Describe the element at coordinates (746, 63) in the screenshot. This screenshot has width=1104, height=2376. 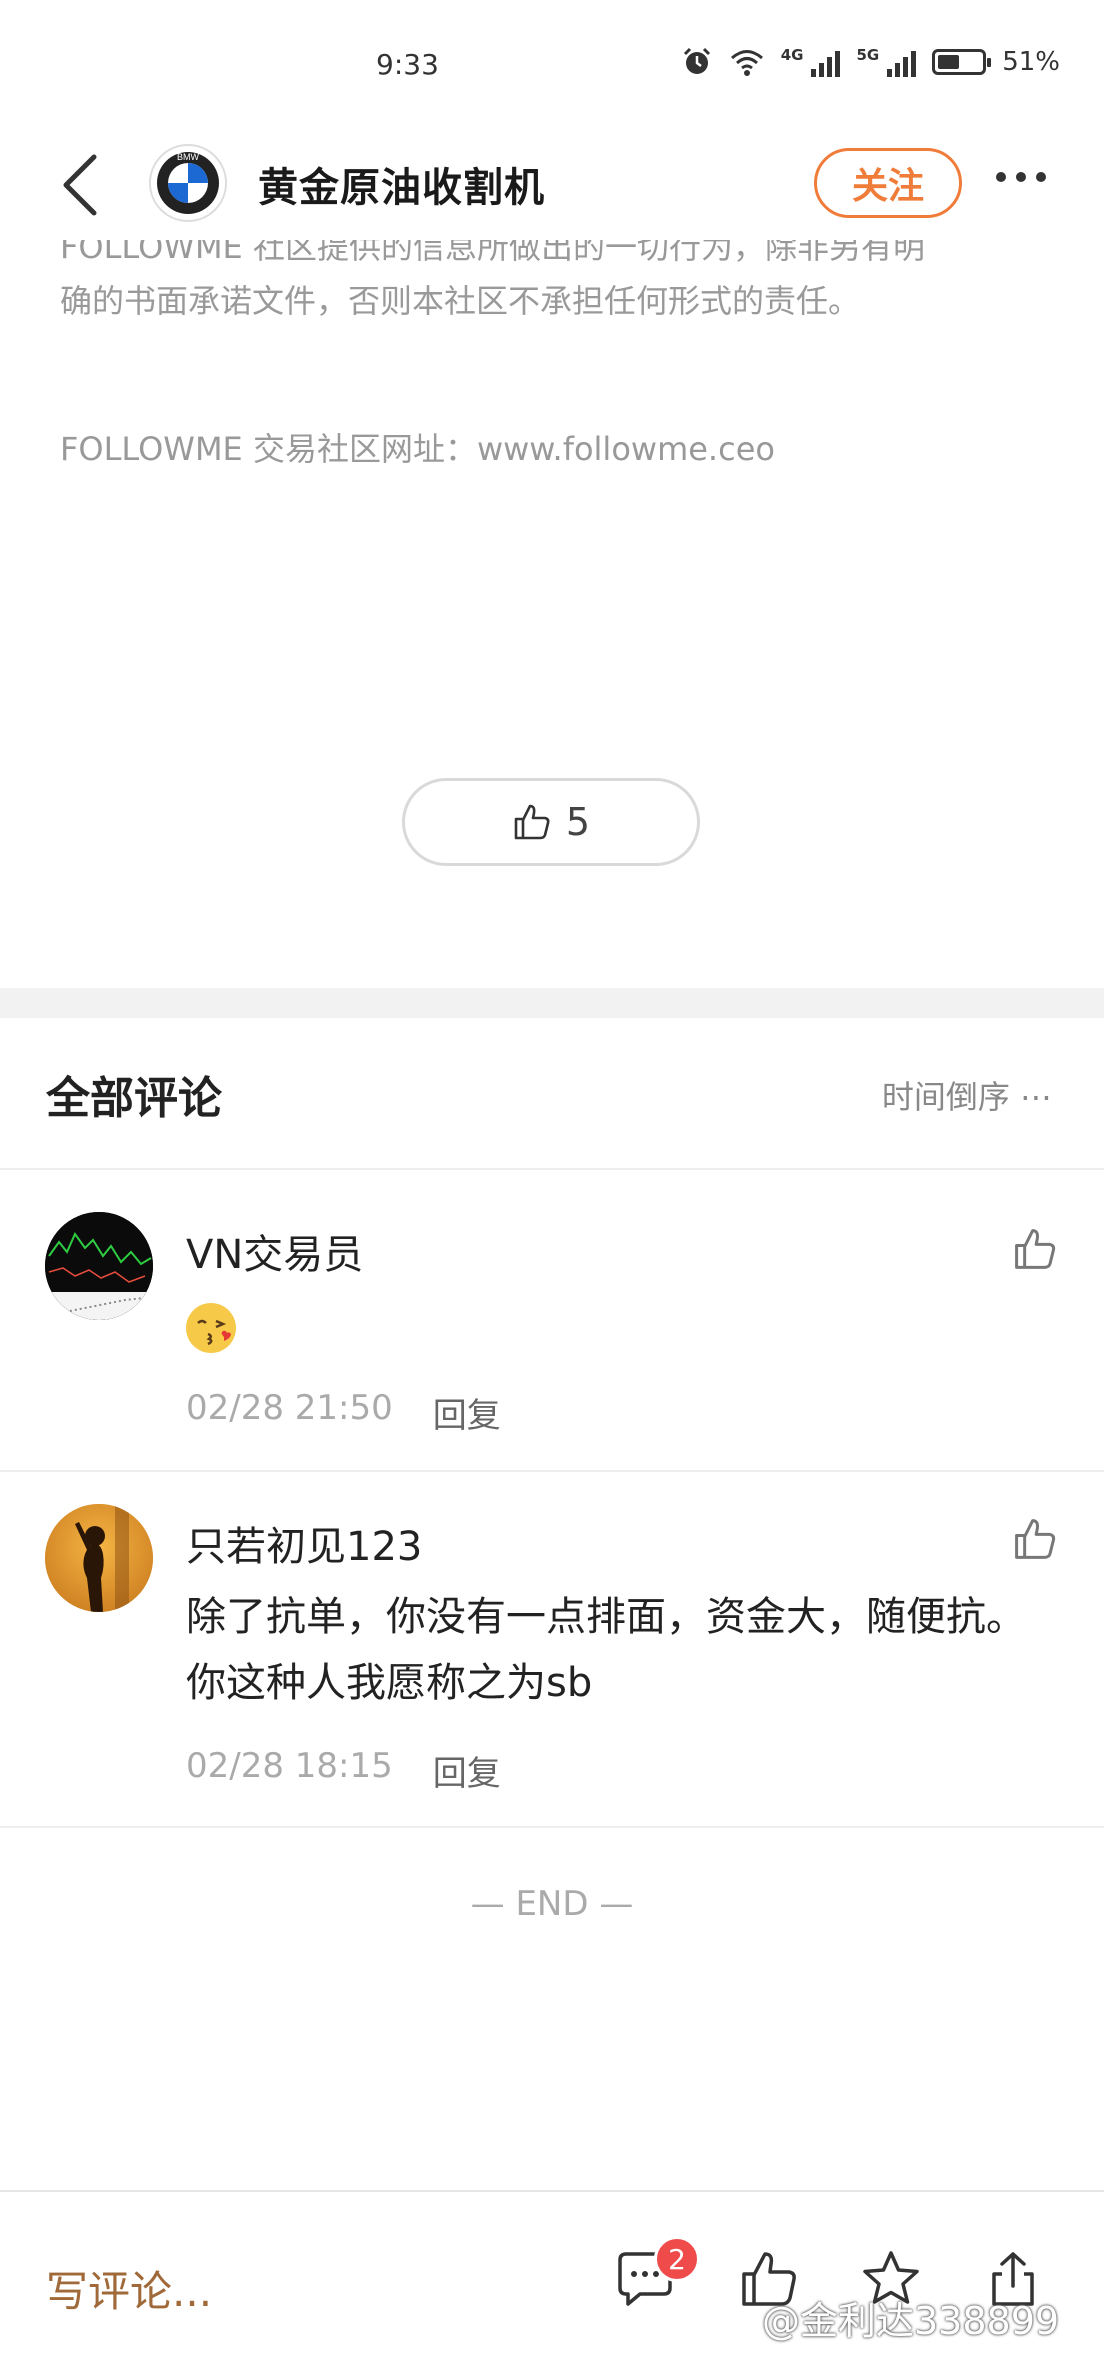
I see `wifi-icon` at that location.